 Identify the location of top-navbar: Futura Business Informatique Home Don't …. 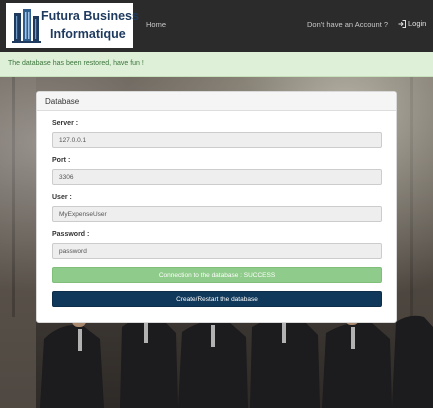
(216, 26).